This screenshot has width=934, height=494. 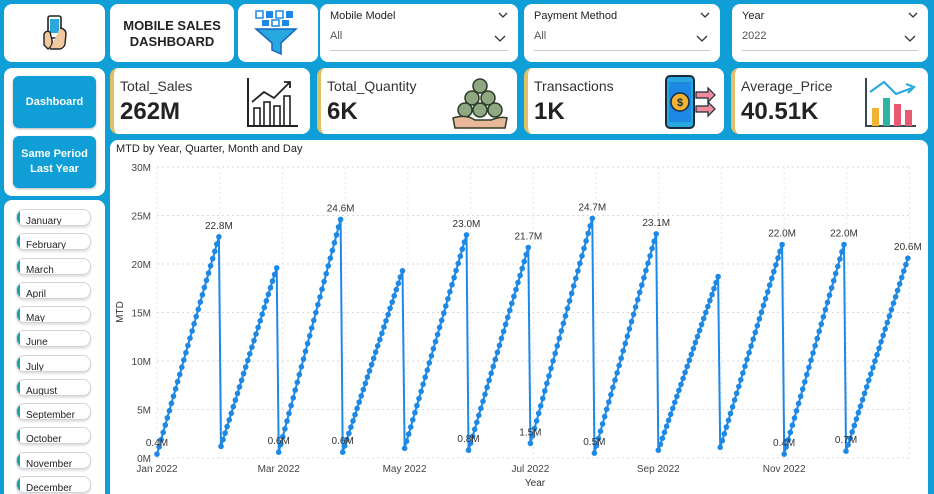 I want to click on data-label: 0.7M, so click(x=846, y=440).